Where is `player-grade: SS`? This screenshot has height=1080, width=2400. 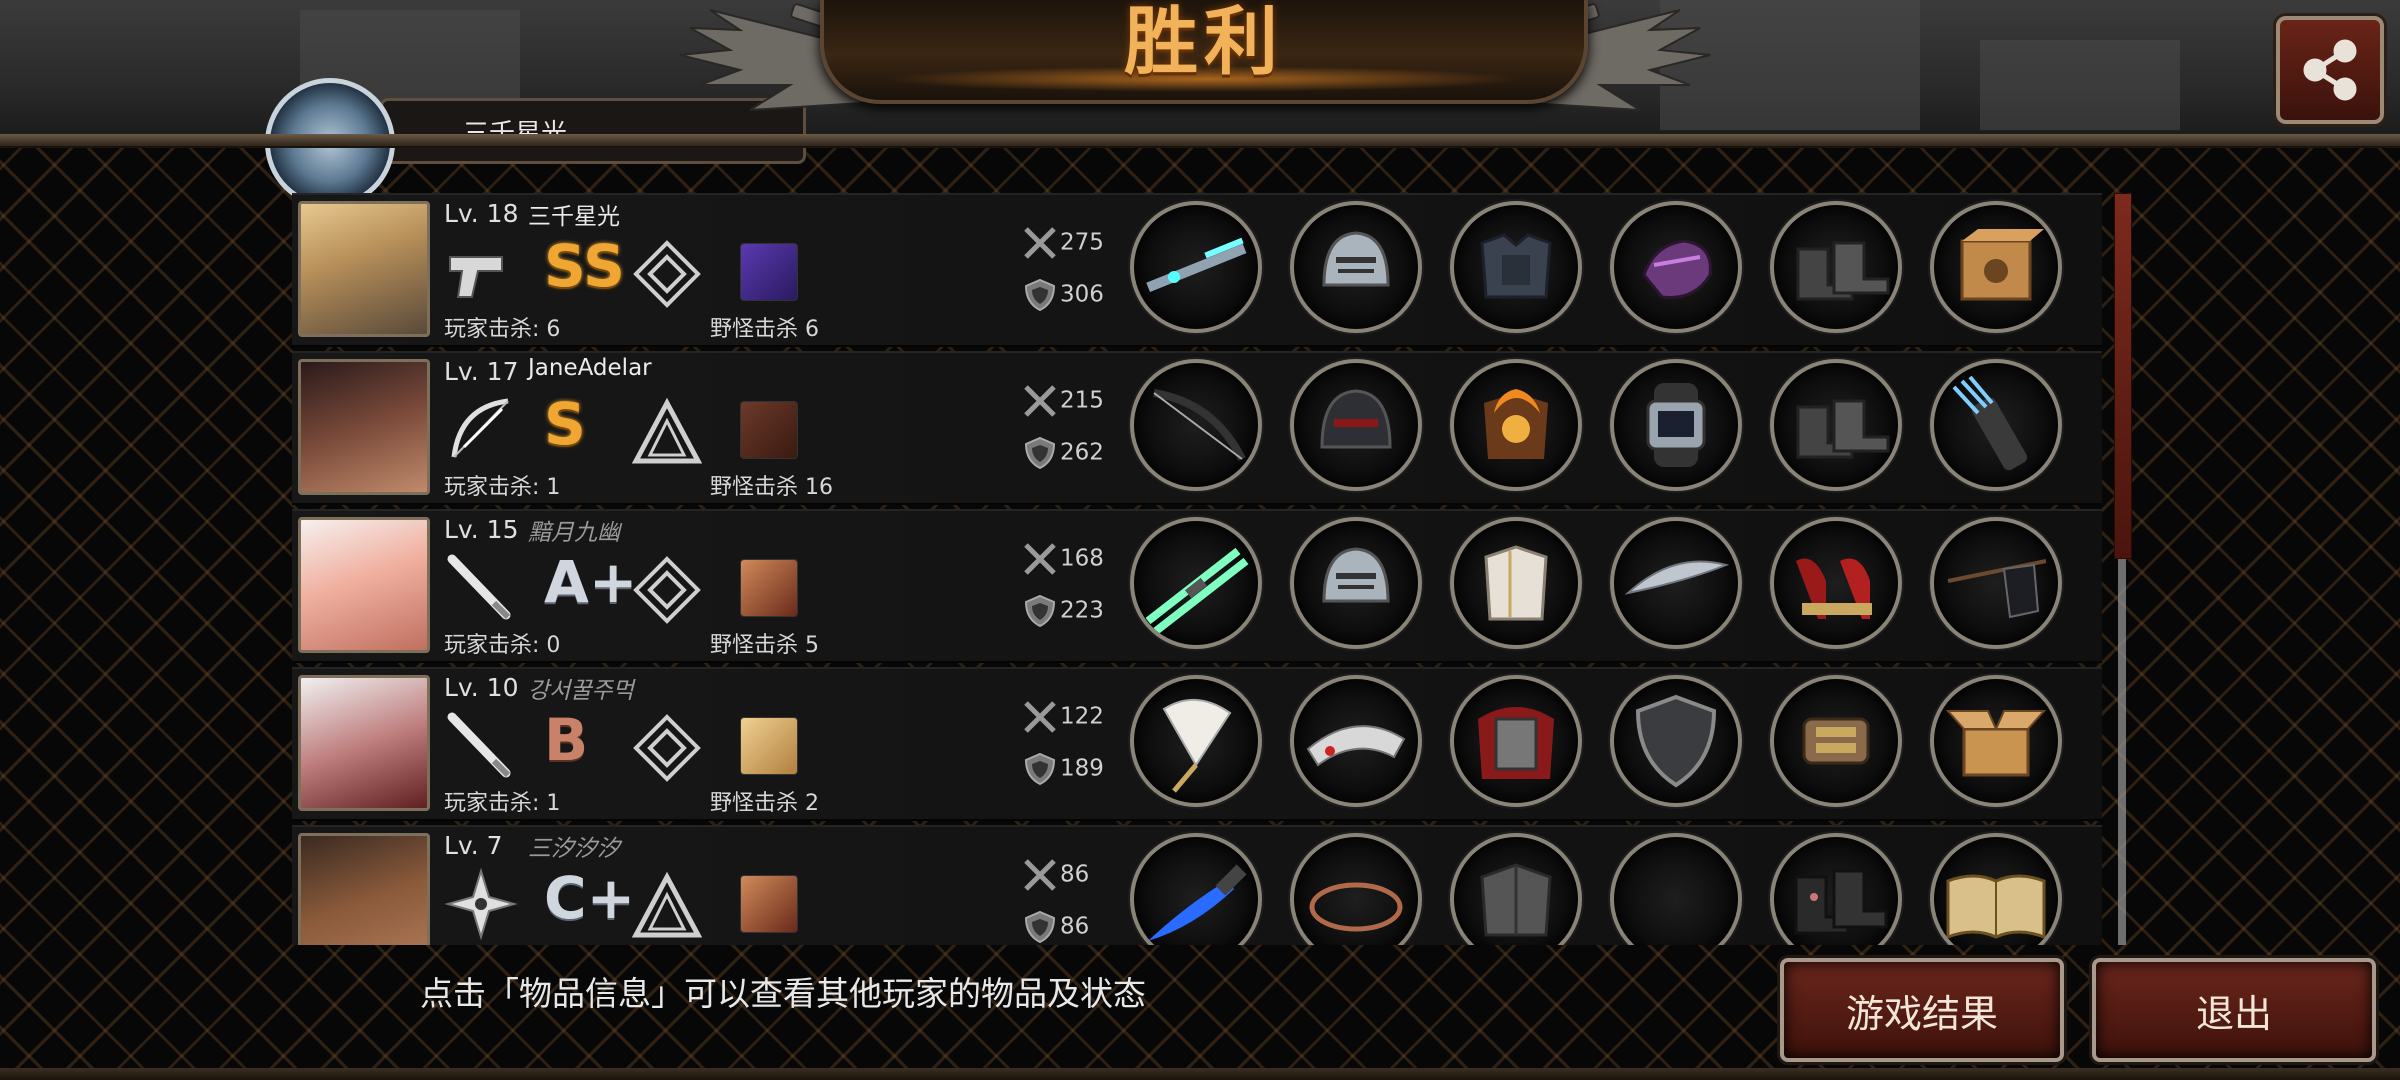 player-grade: SS is located at coordinates (584, 266).